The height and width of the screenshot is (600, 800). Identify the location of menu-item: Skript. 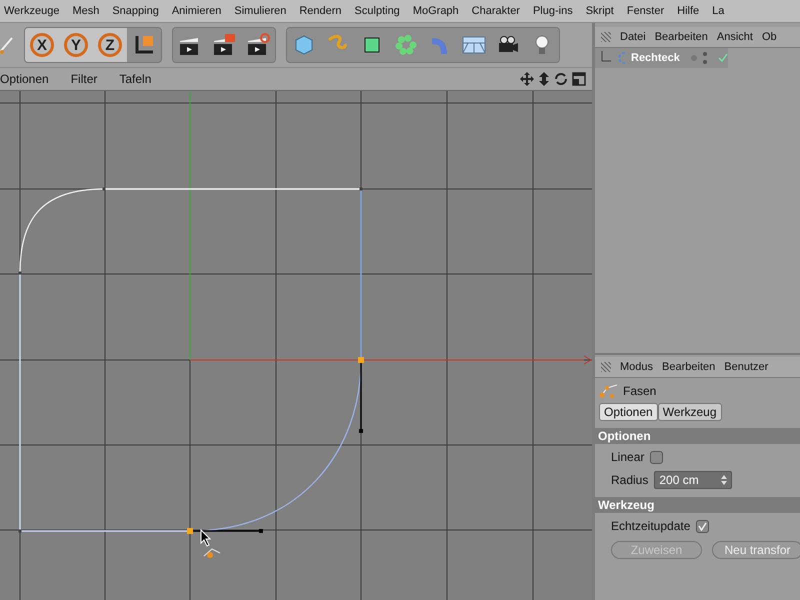
(600, 11).